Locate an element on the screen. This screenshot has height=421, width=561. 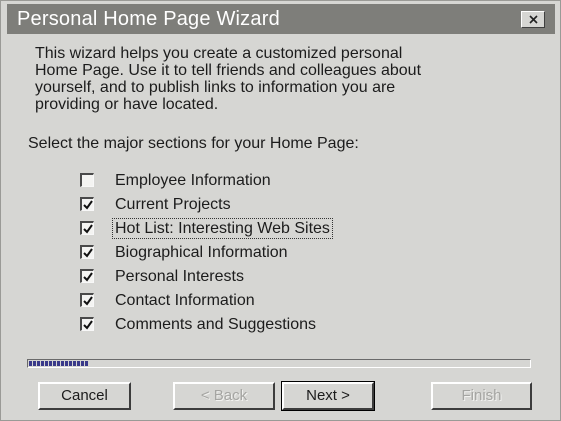
section-option-label: Employee Information is located at coordinates (193, 180).